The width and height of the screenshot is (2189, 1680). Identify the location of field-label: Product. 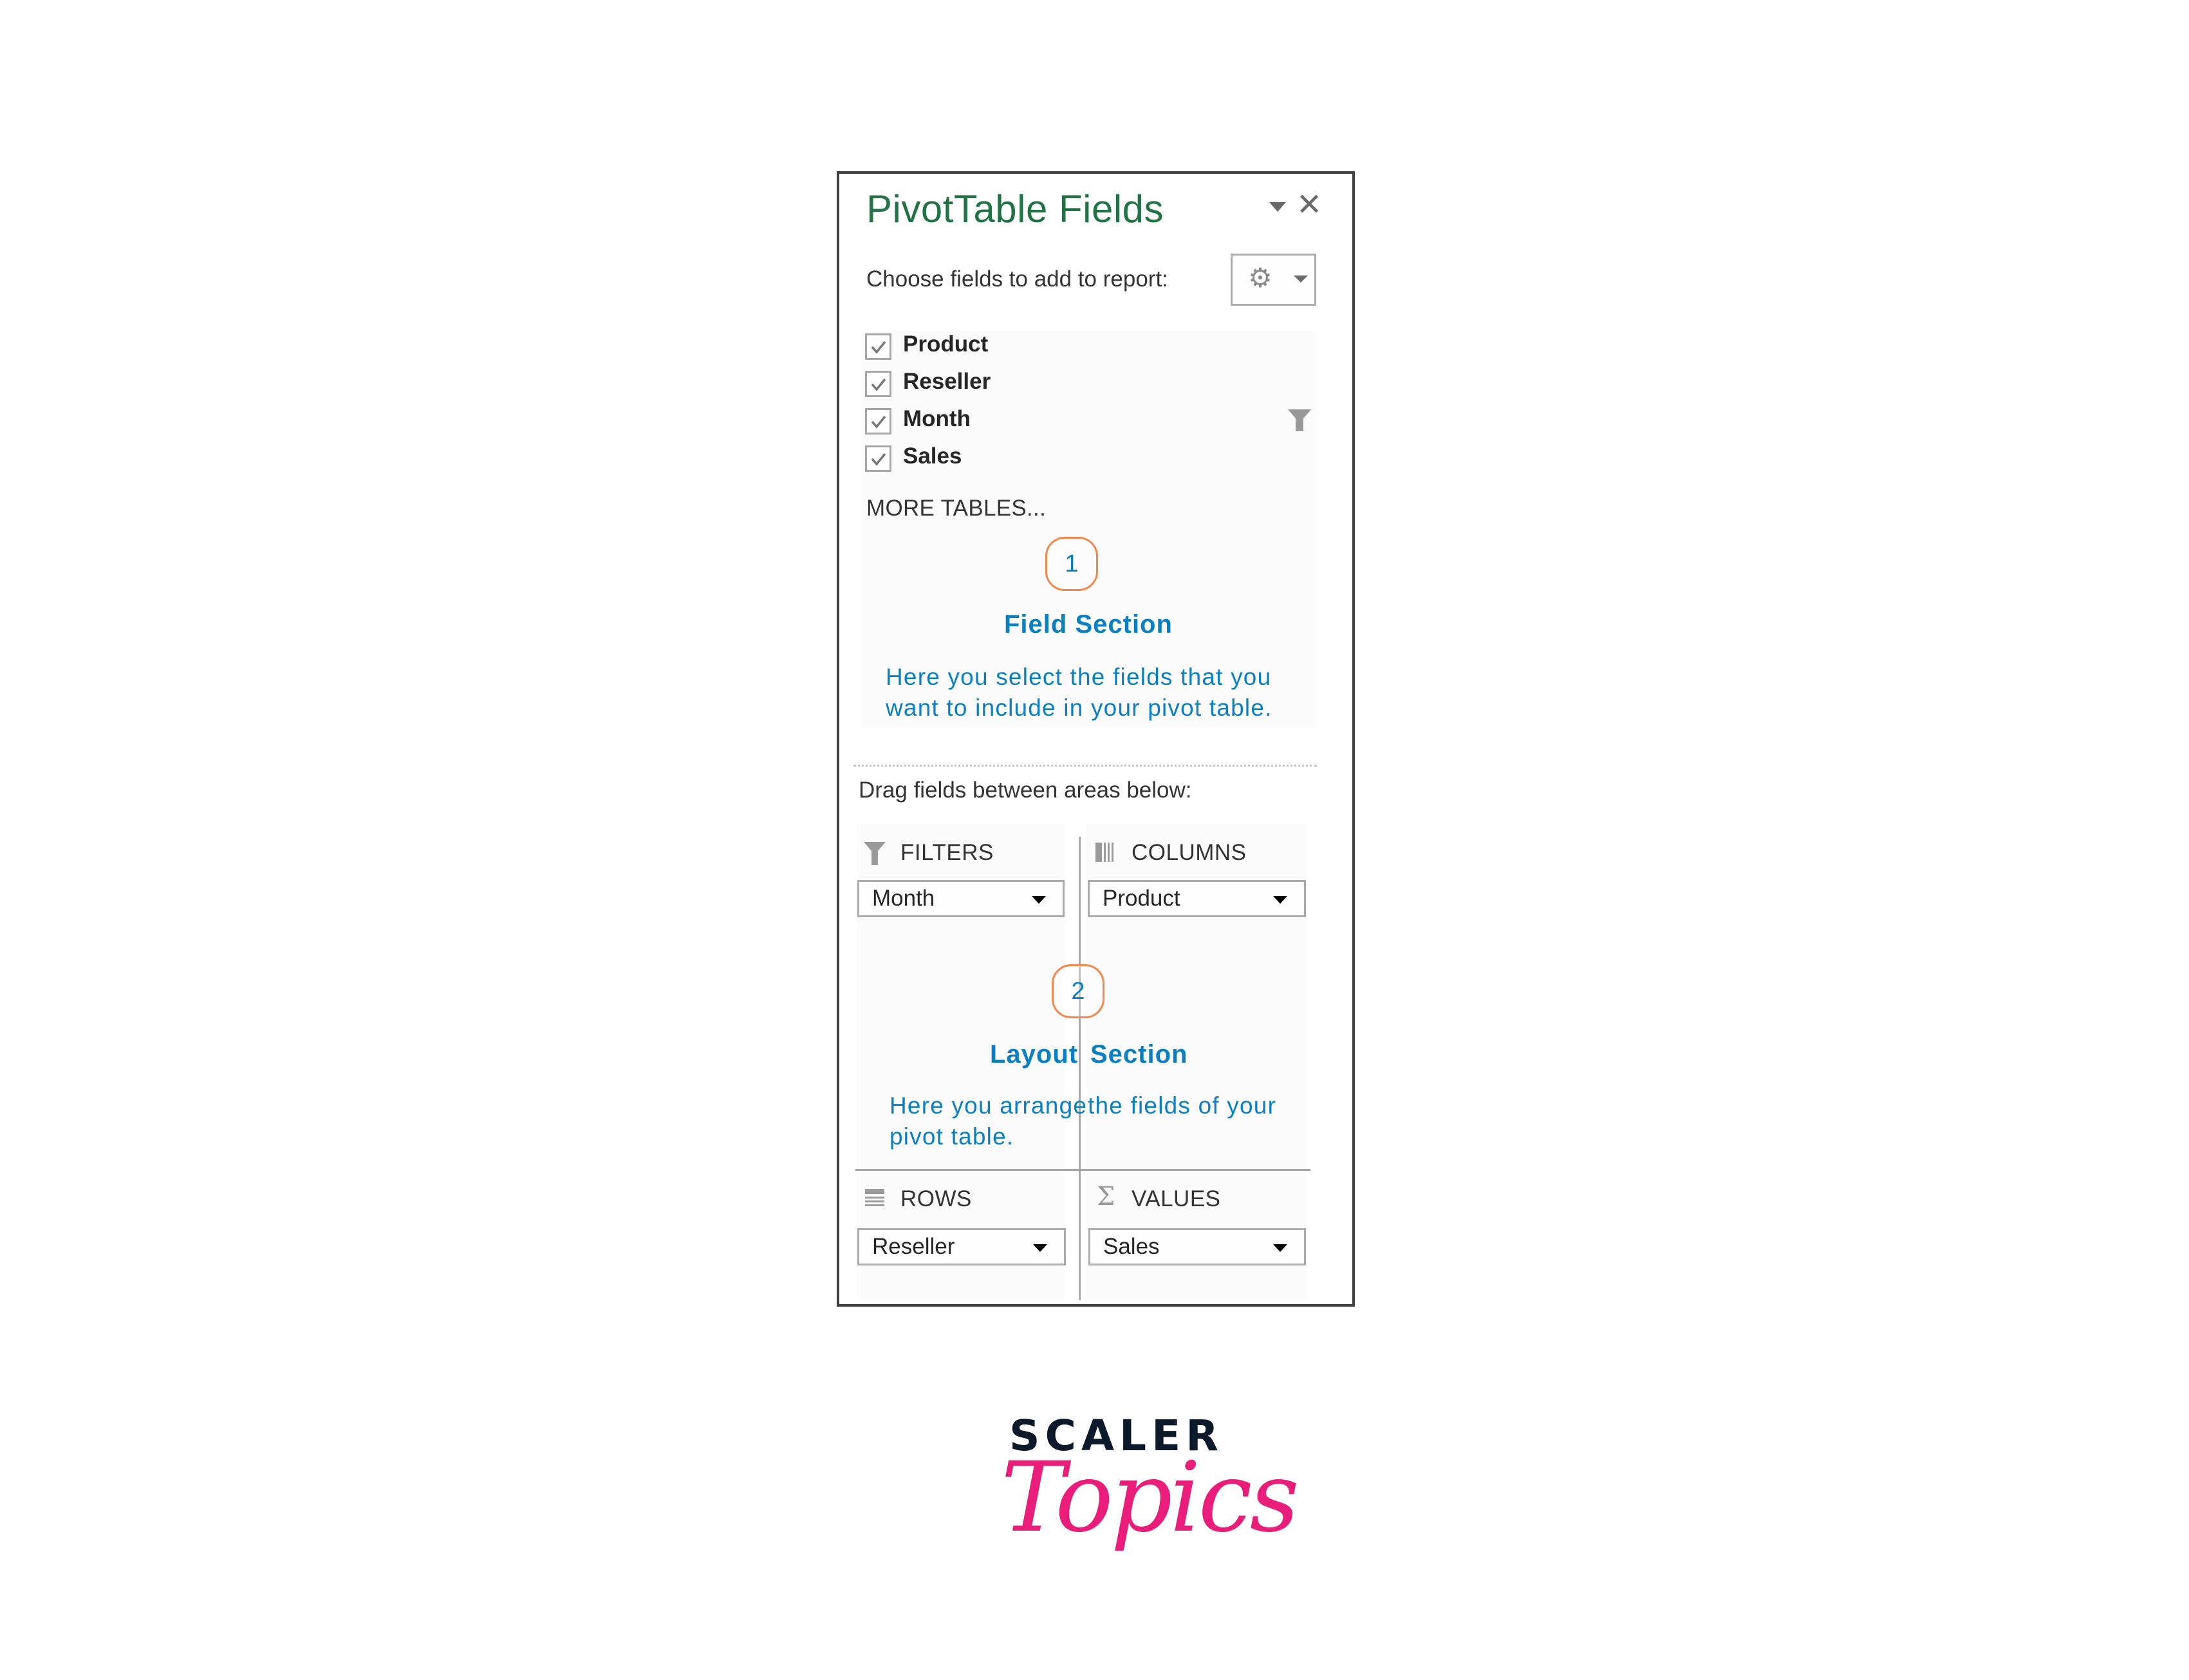
(945, 344).